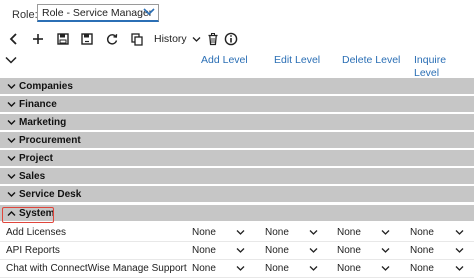 This screenshot has height=278, width=474. I want to click on edit-level-header: Edit Level, so click(297, 60).